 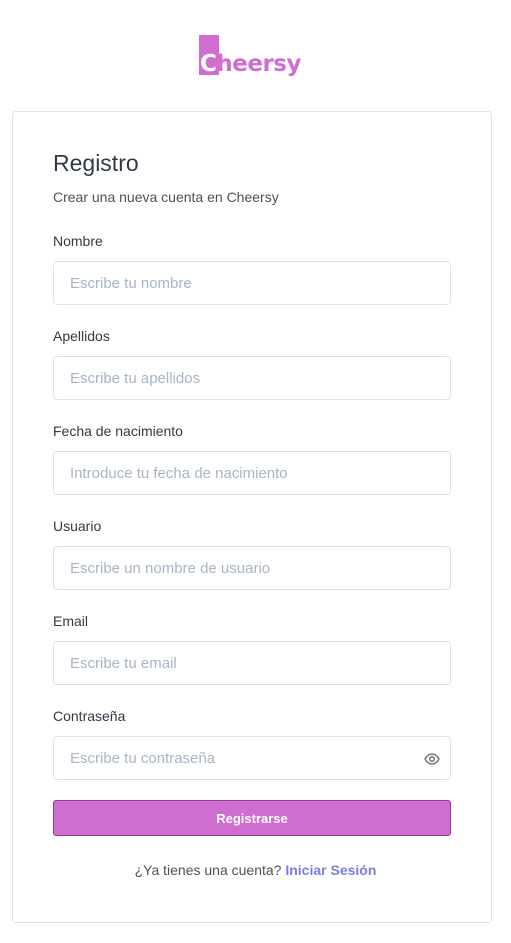 I want to click on fecha-label: Fecha de nacimiento, so click(x=118, y=431).